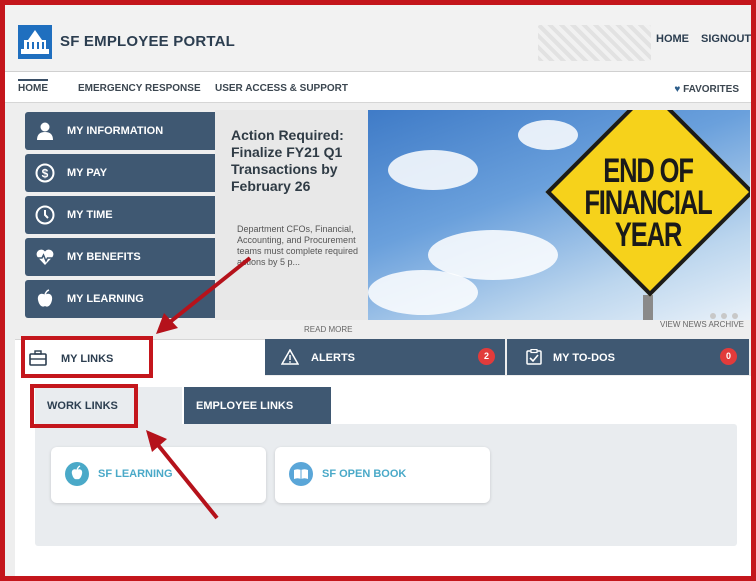 This screenshot has width=756, height=581. Describe the element at coordinates (182, 475) in the screenshot. I see `arrow-to-work-links` at that location.